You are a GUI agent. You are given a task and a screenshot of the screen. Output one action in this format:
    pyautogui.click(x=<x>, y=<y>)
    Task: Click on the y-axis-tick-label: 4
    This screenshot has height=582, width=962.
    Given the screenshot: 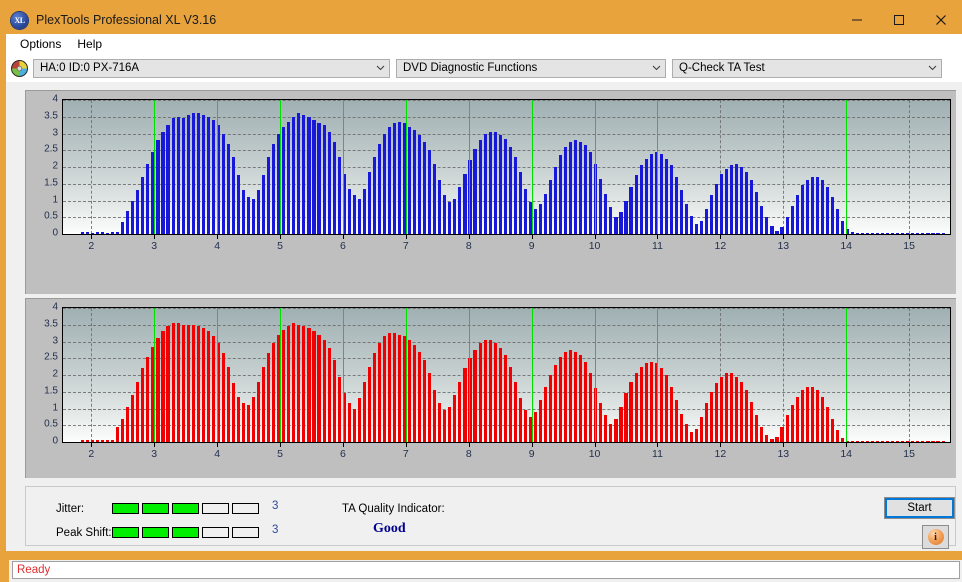 What is the action you would take?
    pyautogui.click(x=55, y=307)
    